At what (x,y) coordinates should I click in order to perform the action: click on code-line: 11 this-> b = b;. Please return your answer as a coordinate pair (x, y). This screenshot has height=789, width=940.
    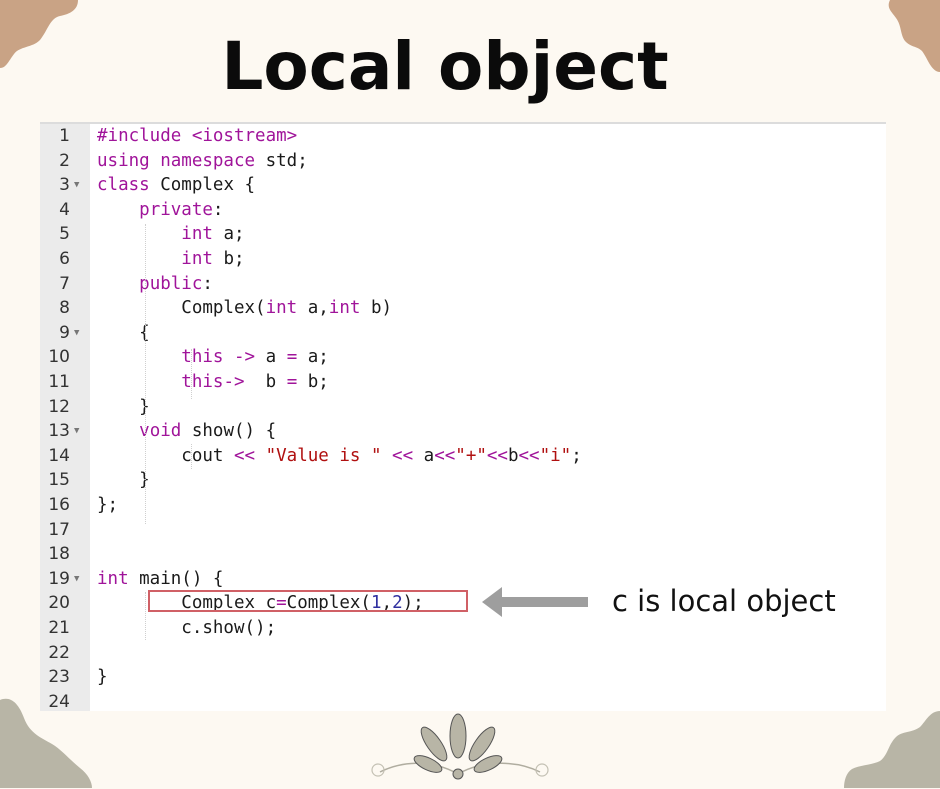
    Looking at the image, I should click on (463, 382).